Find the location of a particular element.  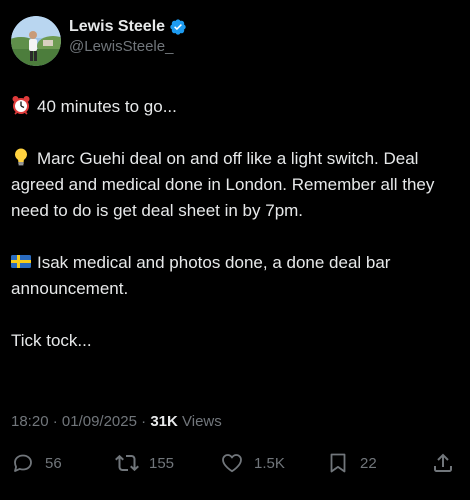

views-label: Views is located at coordinates (202, 421).